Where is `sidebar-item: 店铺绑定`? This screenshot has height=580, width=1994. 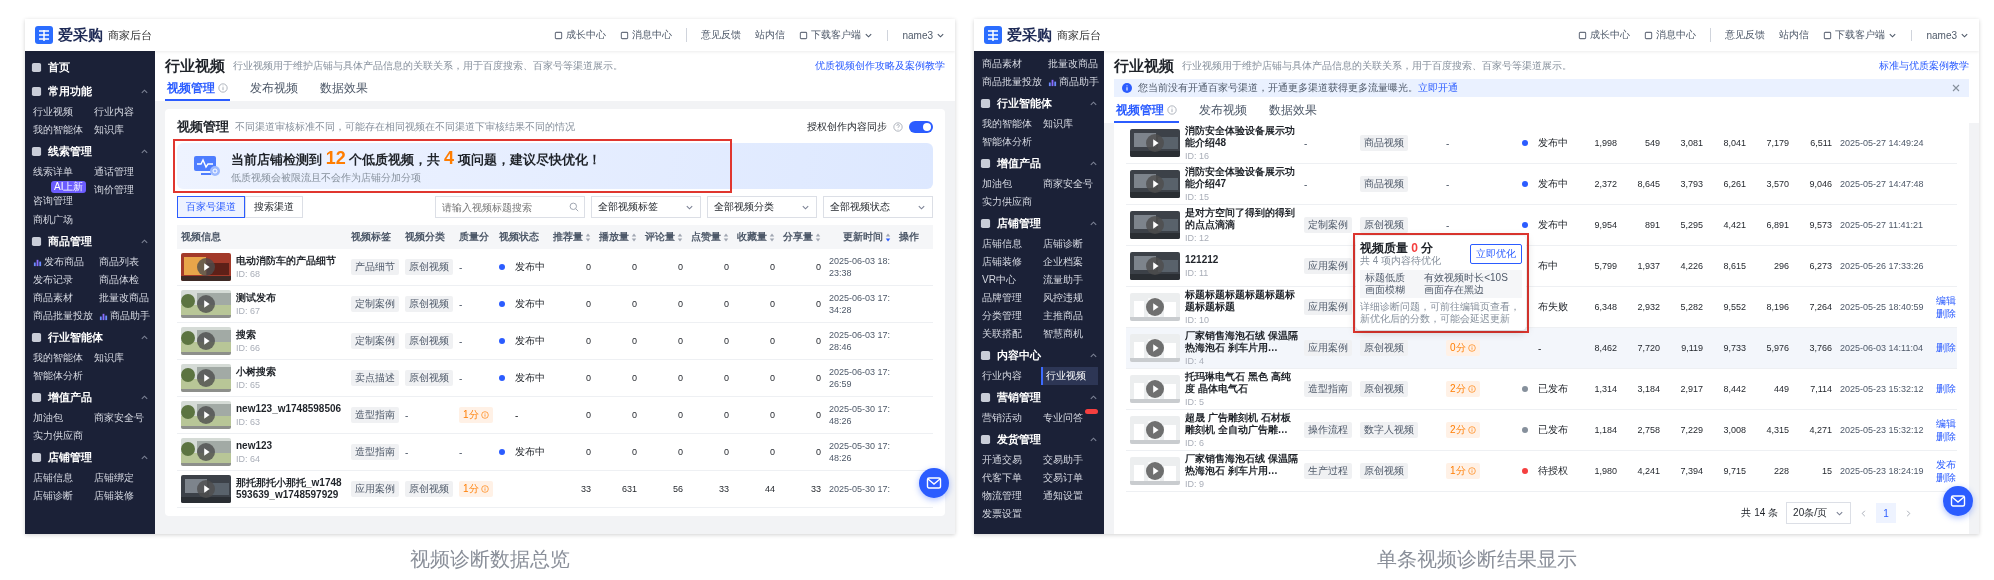 sidebar-item: 店铺绑定 is located at coordinates (120, 478).